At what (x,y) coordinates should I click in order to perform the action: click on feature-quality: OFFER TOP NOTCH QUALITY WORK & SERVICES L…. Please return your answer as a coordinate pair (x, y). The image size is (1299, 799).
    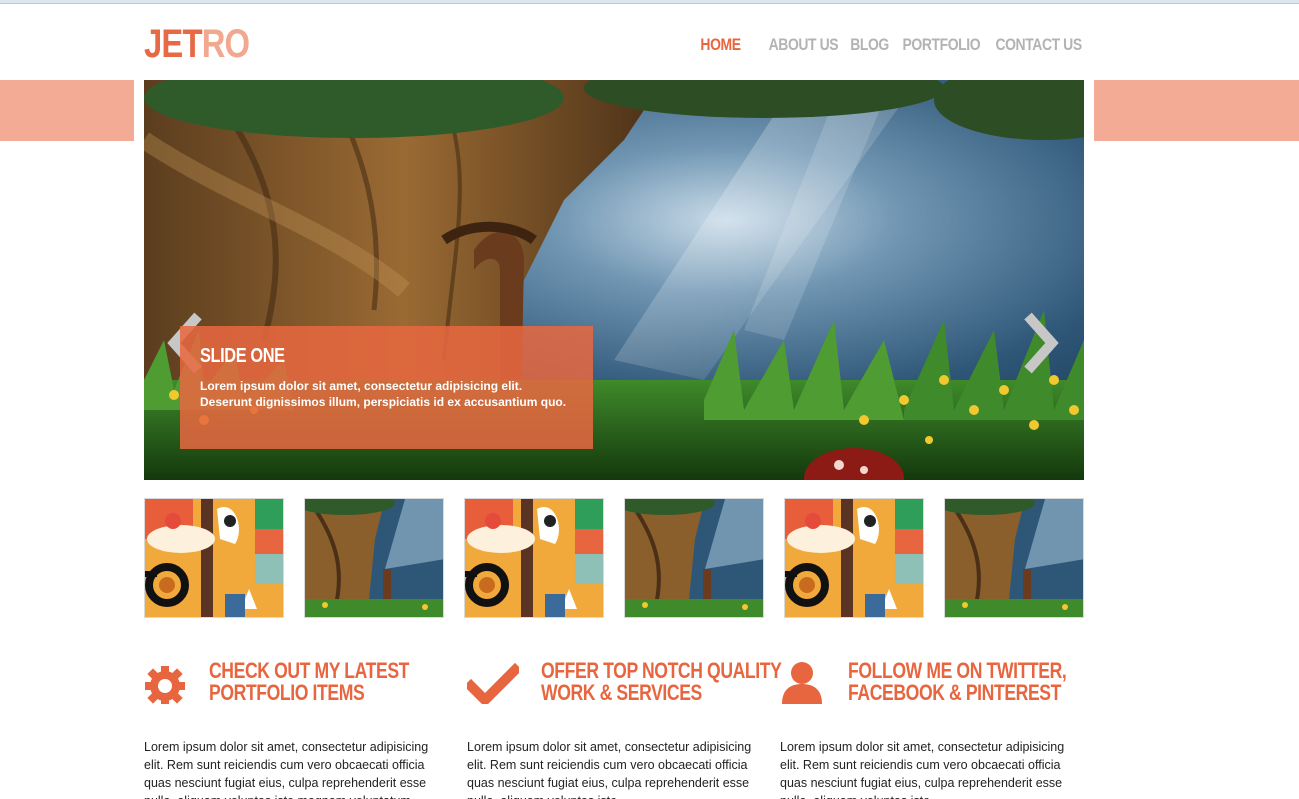
    Looking at the image, I should click on (624, 727).